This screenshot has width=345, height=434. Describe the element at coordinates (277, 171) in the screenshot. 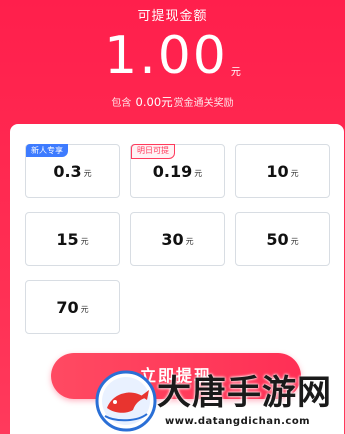

I see `option-value: 10` at that location.